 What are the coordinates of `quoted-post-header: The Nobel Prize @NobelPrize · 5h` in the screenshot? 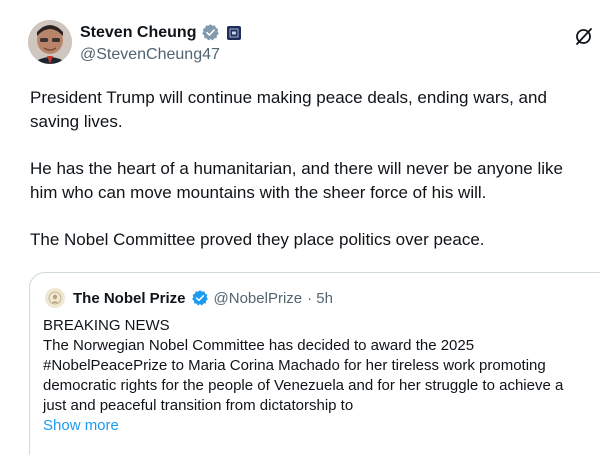 It's located at (189, 298).